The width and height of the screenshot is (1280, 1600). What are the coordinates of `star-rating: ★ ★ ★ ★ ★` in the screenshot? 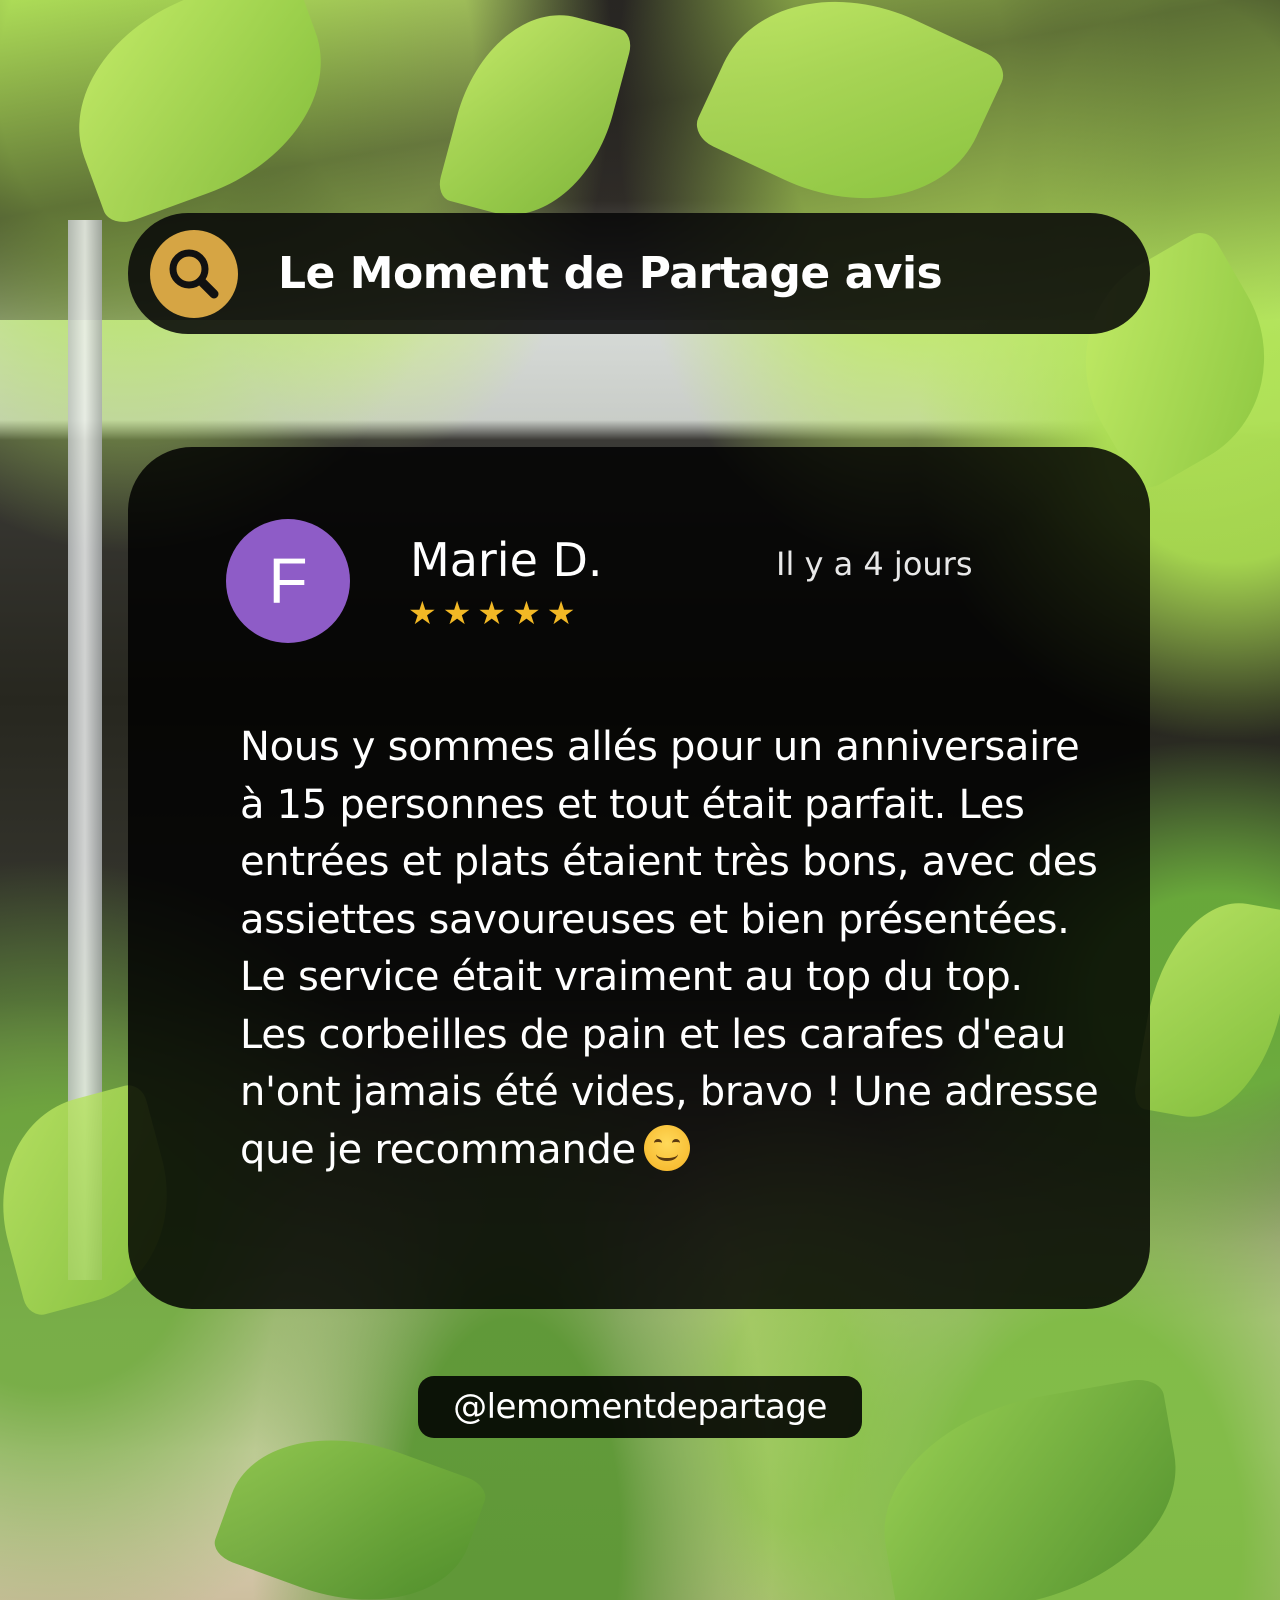 It's located at (491, 613).